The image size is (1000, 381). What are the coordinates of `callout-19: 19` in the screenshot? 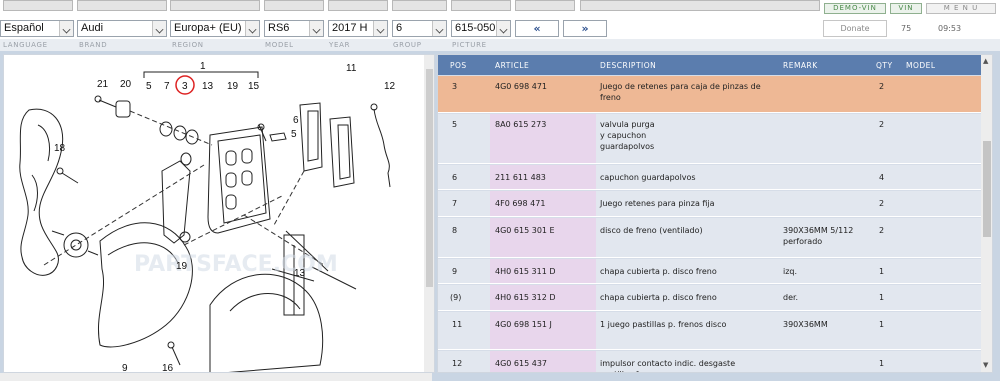 It's located at (233, 86).